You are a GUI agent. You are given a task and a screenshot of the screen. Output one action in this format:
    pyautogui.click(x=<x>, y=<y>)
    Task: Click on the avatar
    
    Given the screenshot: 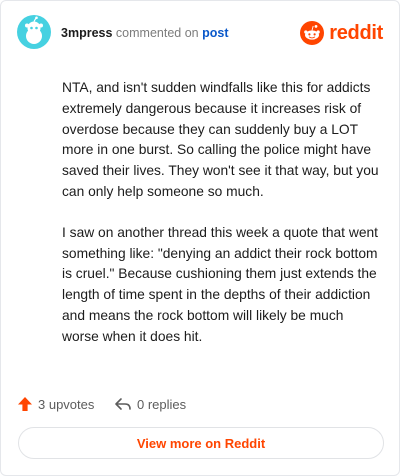 What is the action you would take?
    pyautogui.click(x=34, y=32)
    